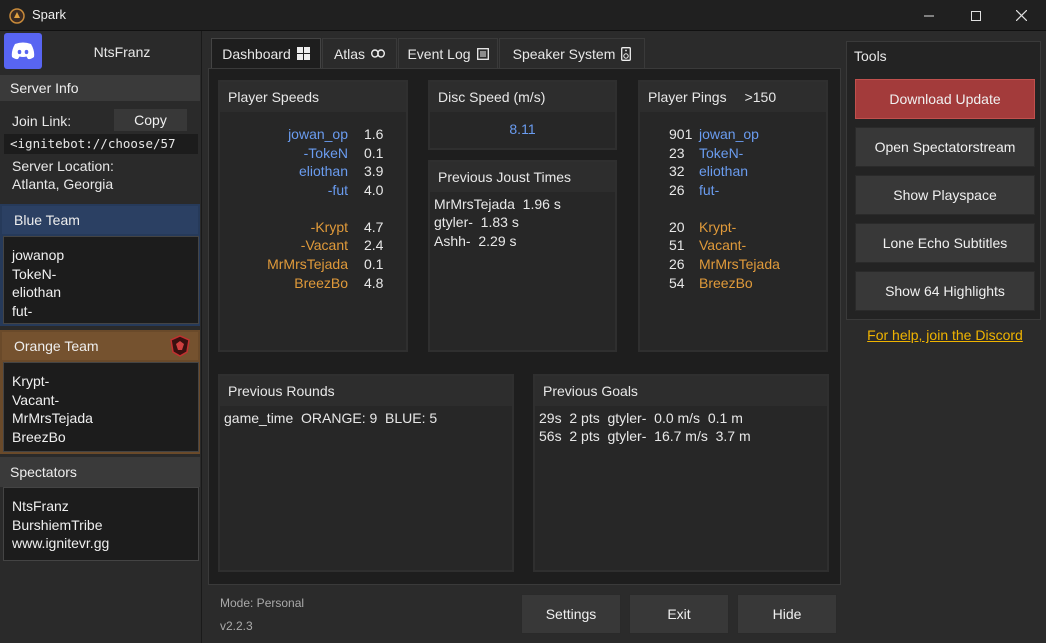  What do you see at coordinates (49, 14) in the screenshot?
I see `window-title: Spark` at bounding box center [49, 14].